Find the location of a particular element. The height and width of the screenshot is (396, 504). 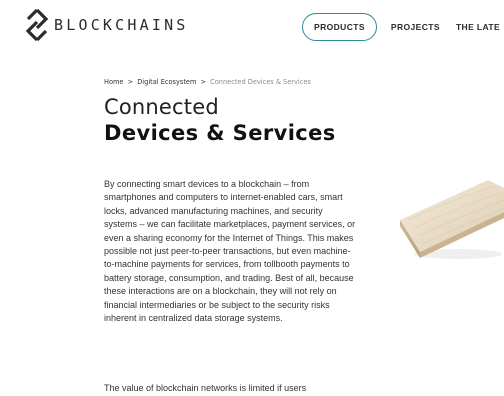

main-nav: PRODUCTS PROJECTS THE LATE is located at coordinates (401, 27).